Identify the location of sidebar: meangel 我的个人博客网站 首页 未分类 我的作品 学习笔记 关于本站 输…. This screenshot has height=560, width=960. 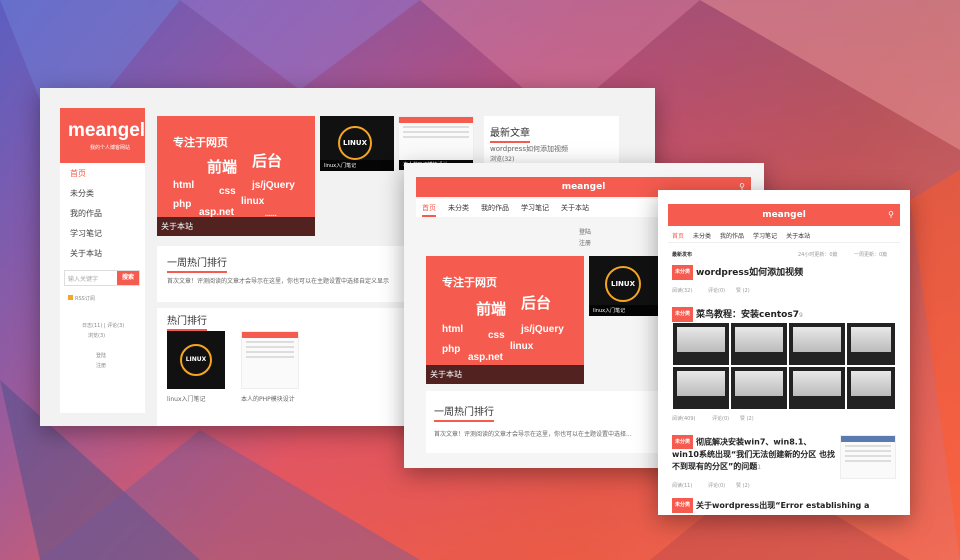
(102, 260).